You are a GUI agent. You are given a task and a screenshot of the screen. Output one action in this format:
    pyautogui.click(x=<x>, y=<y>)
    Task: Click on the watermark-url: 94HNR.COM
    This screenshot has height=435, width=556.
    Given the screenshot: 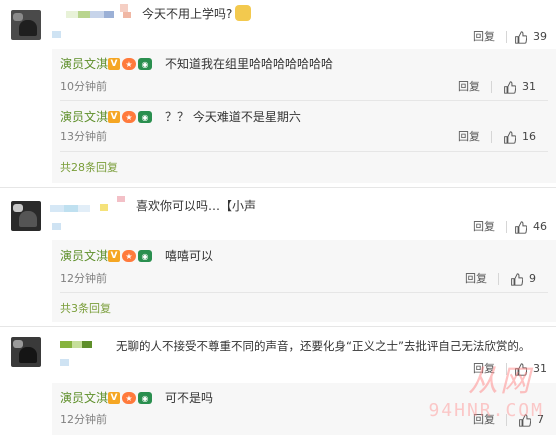 What is the action you would take?
    pyautogui.click(x=486, y=410)
    